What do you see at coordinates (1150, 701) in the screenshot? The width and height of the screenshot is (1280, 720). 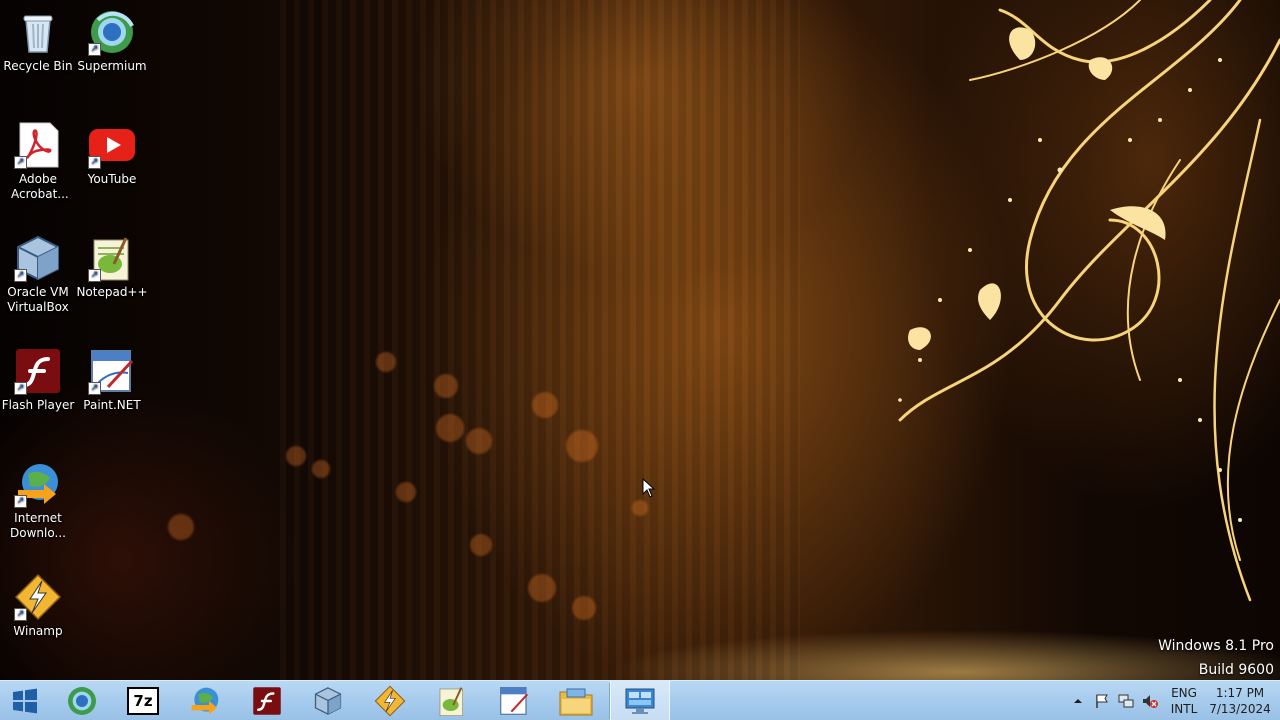 I see `volume-muted-icon` at bounding box center [1150, 701].